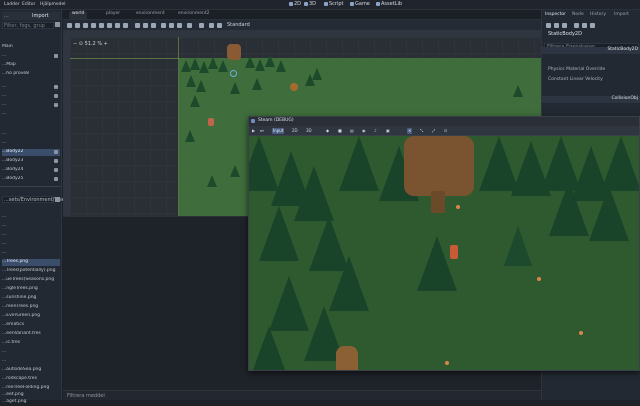 This screenshot has width=640, height=406. I want to click on zoom-level: 51.2 %, so click(93, 44).